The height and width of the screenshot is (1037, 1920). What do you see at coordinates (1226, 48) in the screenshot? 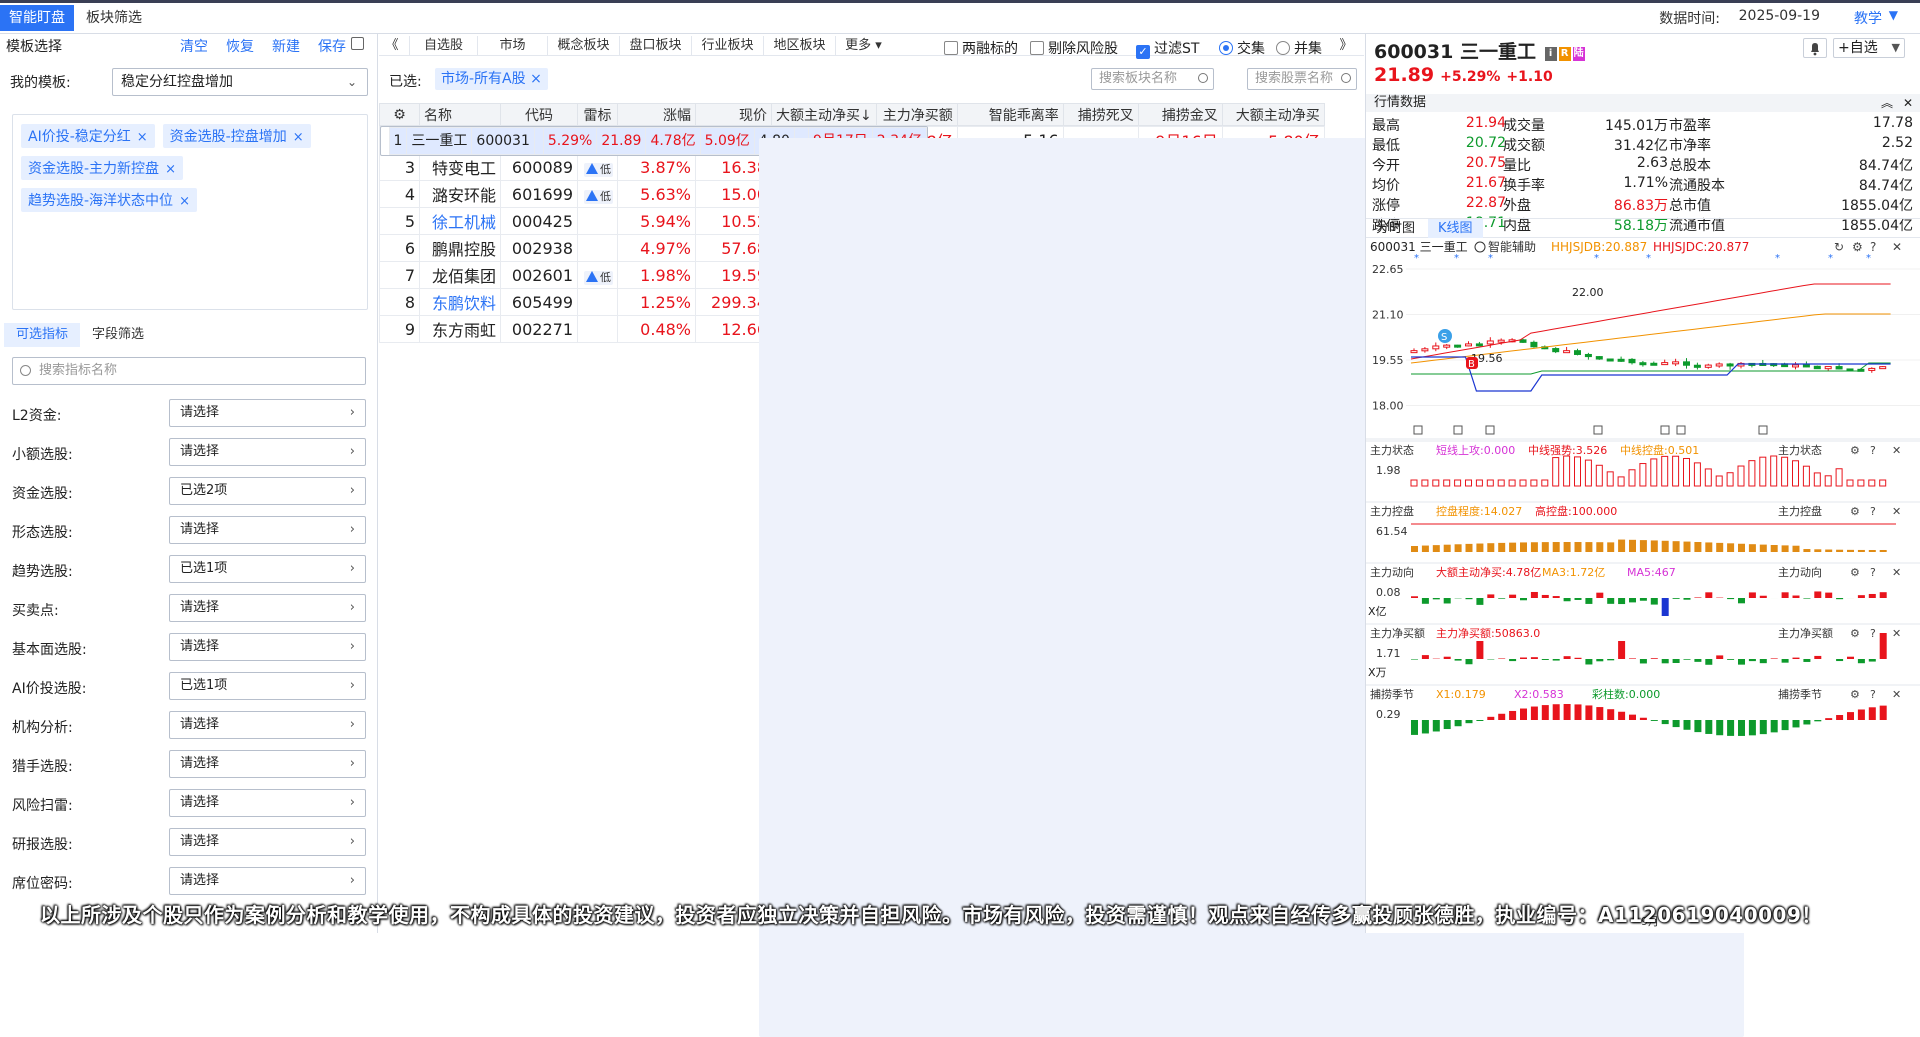
I see `radio-dot` at bounding box center [1226, 48].